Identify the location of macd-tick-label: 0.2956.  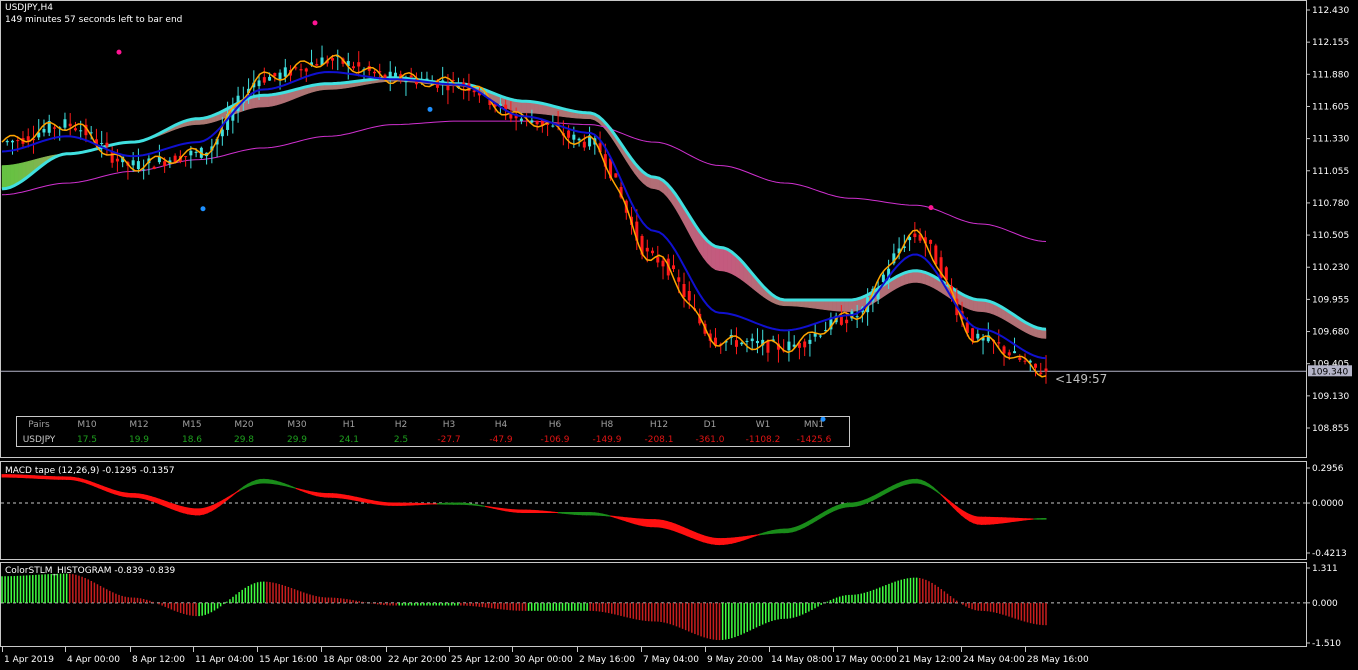
(1328, 469).